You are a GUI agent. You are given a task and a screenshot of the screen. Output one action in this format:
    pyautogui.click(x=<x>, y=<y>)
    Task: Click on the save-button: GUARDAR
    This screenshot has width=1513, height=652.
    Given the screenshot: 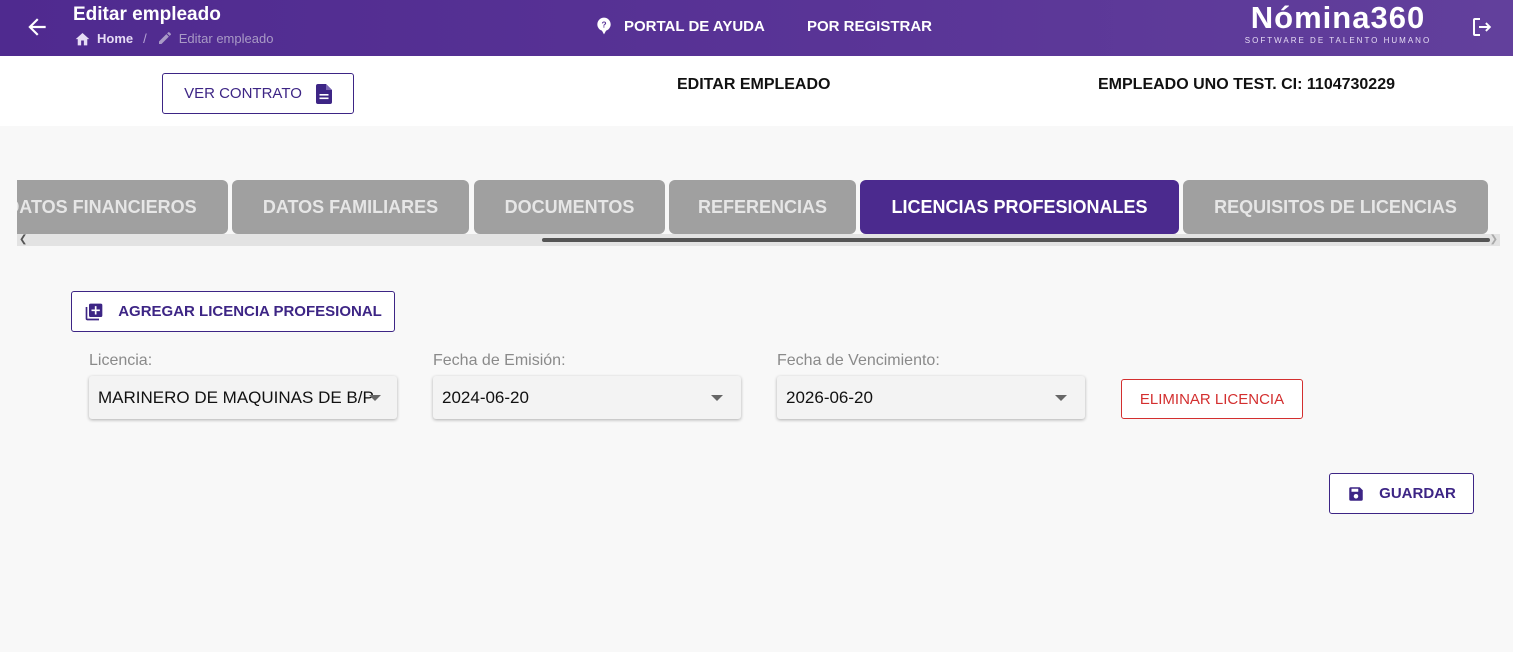 What is the action you would take?
    pyautogui.click(x=1401, y=493)
    